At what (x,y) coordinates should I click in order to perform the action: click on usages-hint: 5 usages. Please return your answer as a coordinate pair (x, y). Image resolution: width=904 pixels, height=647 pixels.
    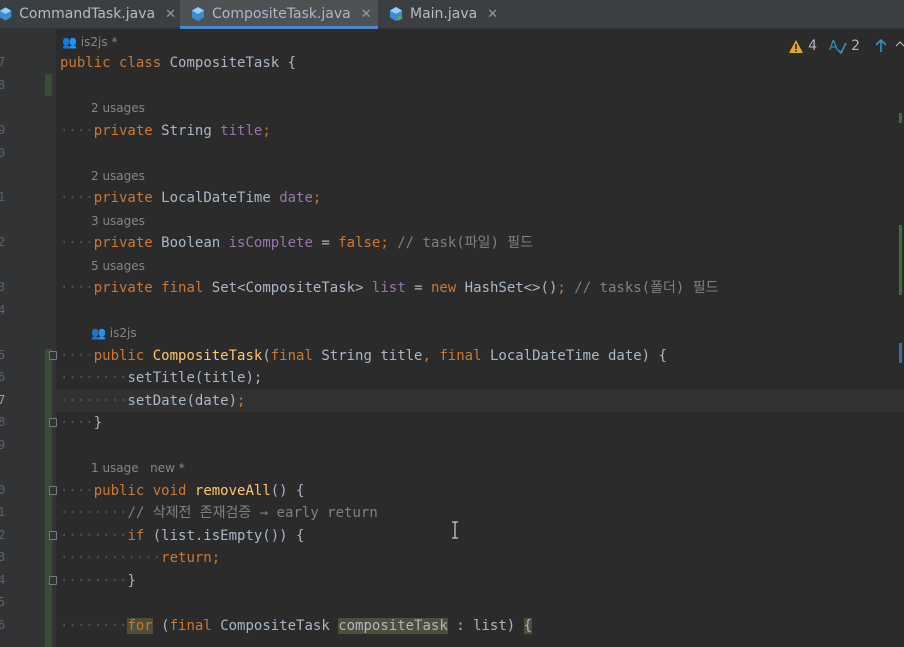
    Looking at the image, I should click on (118, 266).